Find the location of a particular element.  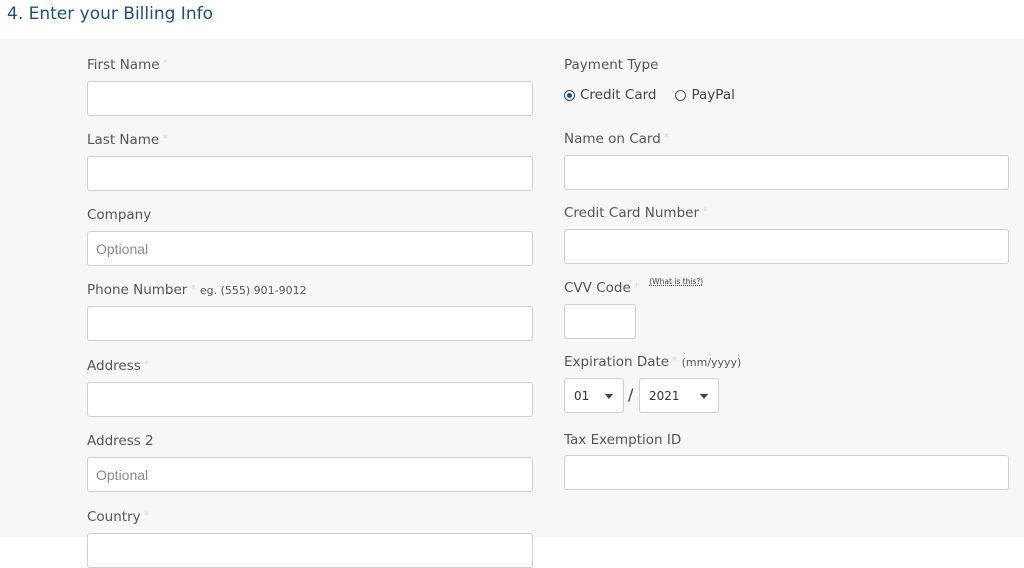

credit-card-radio is located at coordinates (569, 95).